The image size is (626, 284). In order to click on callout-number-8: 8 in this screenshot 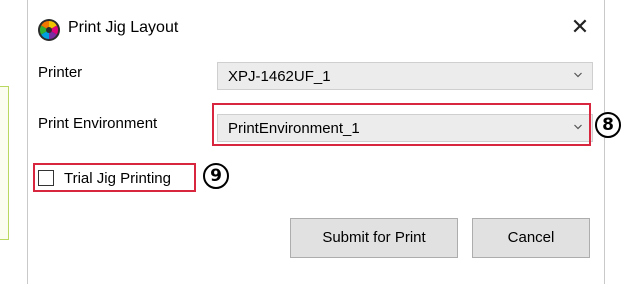, I will do `click(608, 125)`.